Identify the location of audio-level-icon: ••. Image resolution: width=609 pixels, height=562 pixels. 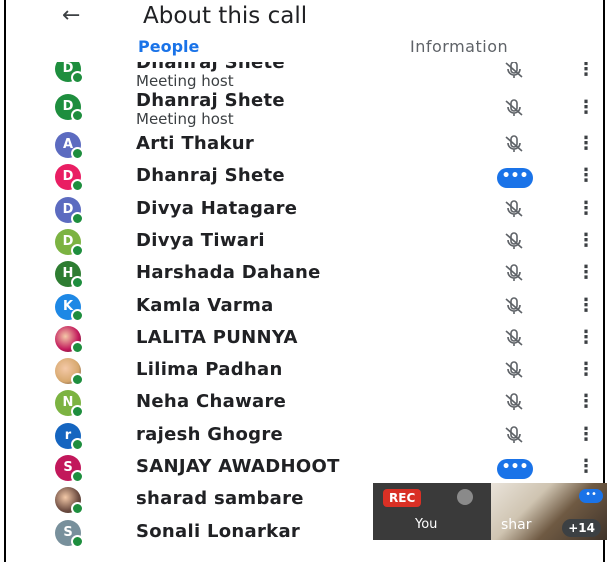
(591, 496).